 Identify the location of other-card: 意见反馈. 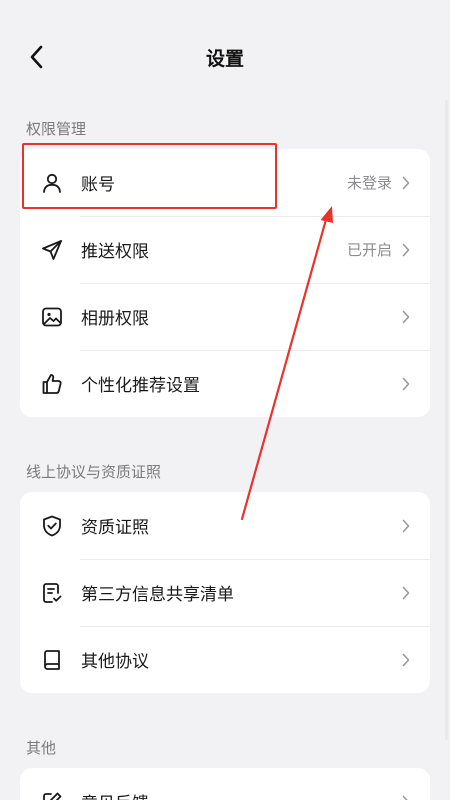
(225, 784).